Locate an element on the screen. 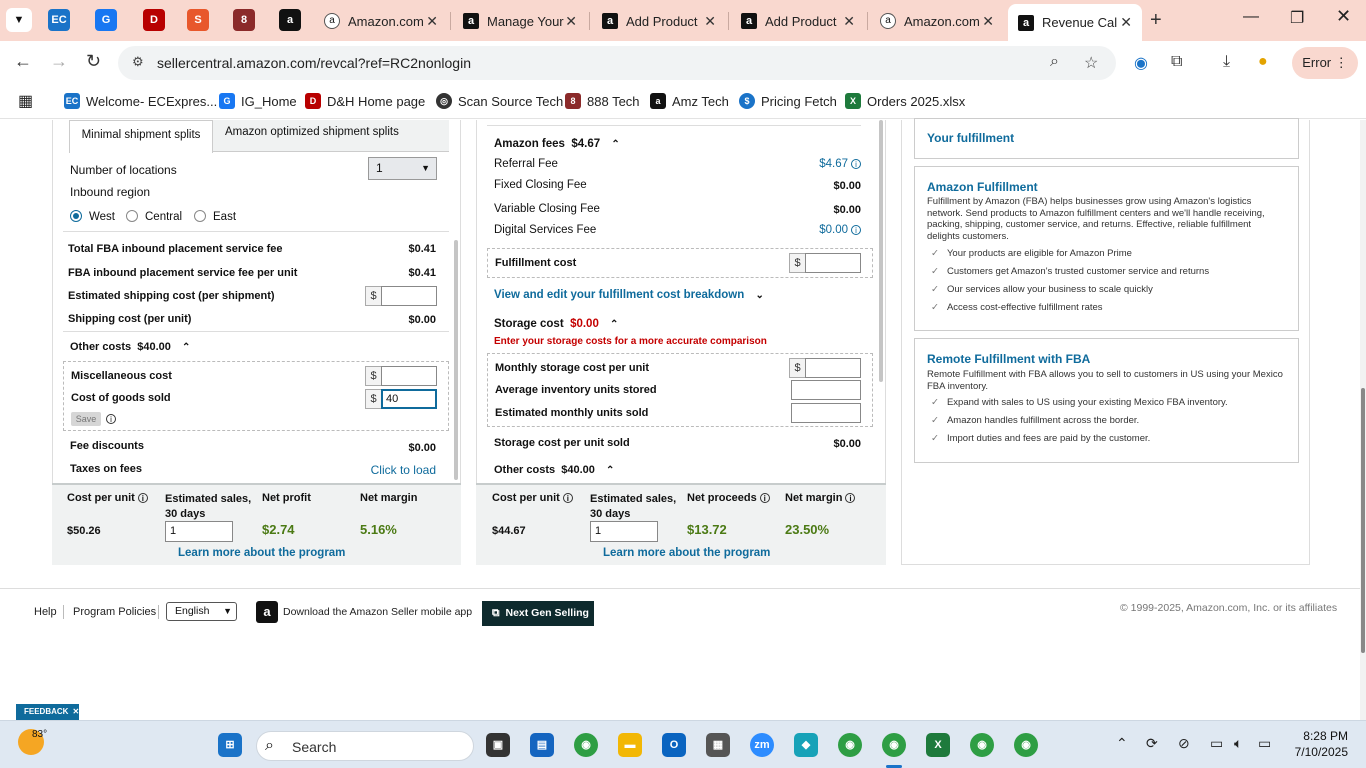 The image size is (1366, 768). storage-cost-toggle: Storage cost $0.00 ⌃ is located at coordinates (556, 324).